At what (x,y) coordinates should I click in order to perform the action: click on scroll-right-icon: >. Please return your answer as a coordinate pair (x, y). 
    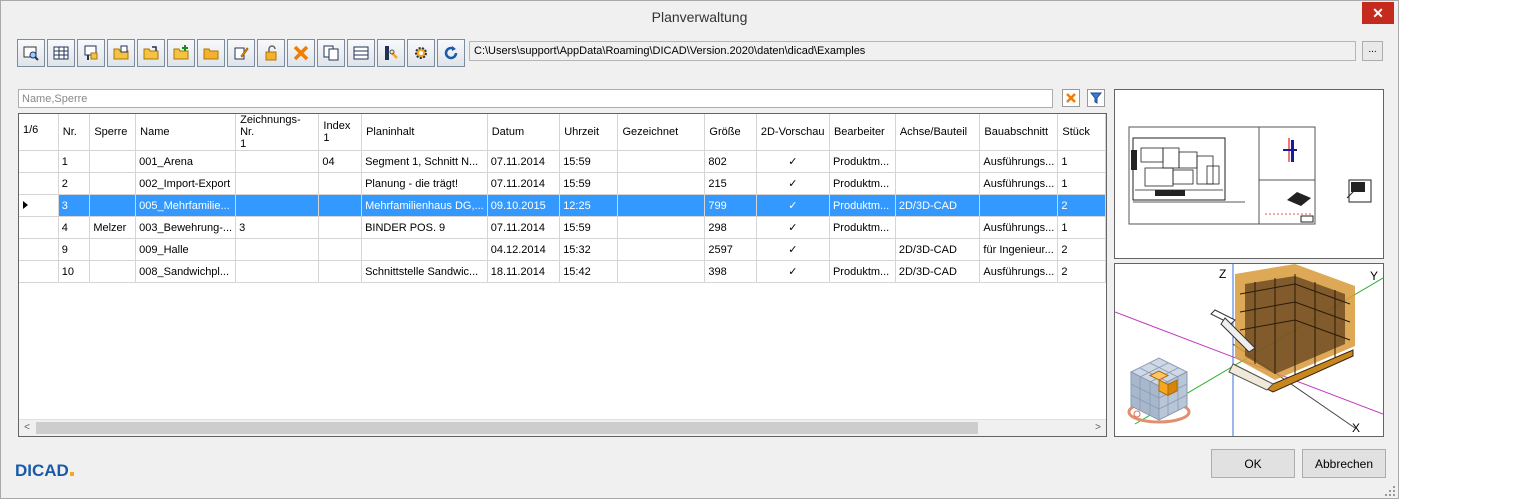
    Looking at the image, I should click on (1098, 428).